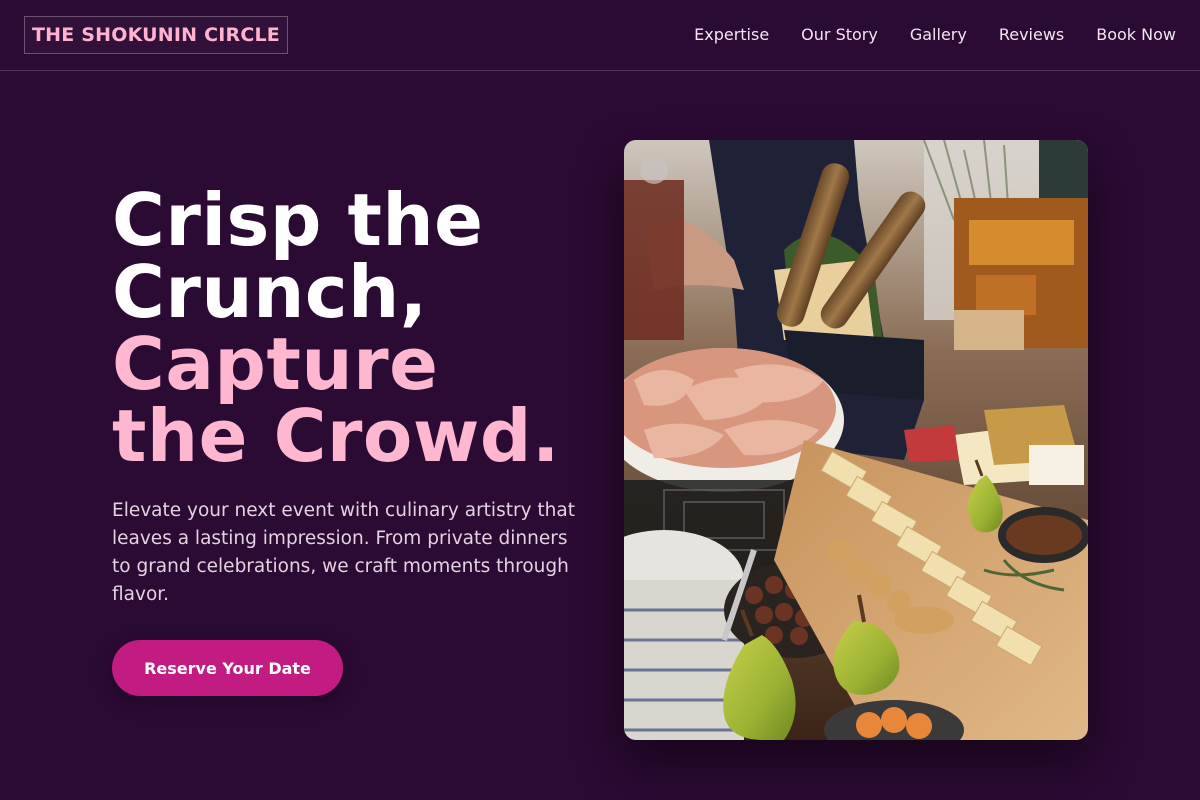 The image size is (1200, 800). Describe the element at coordinates (270, 292) in the screenshot. I see `headline-line-2: Crunch,` at that location.